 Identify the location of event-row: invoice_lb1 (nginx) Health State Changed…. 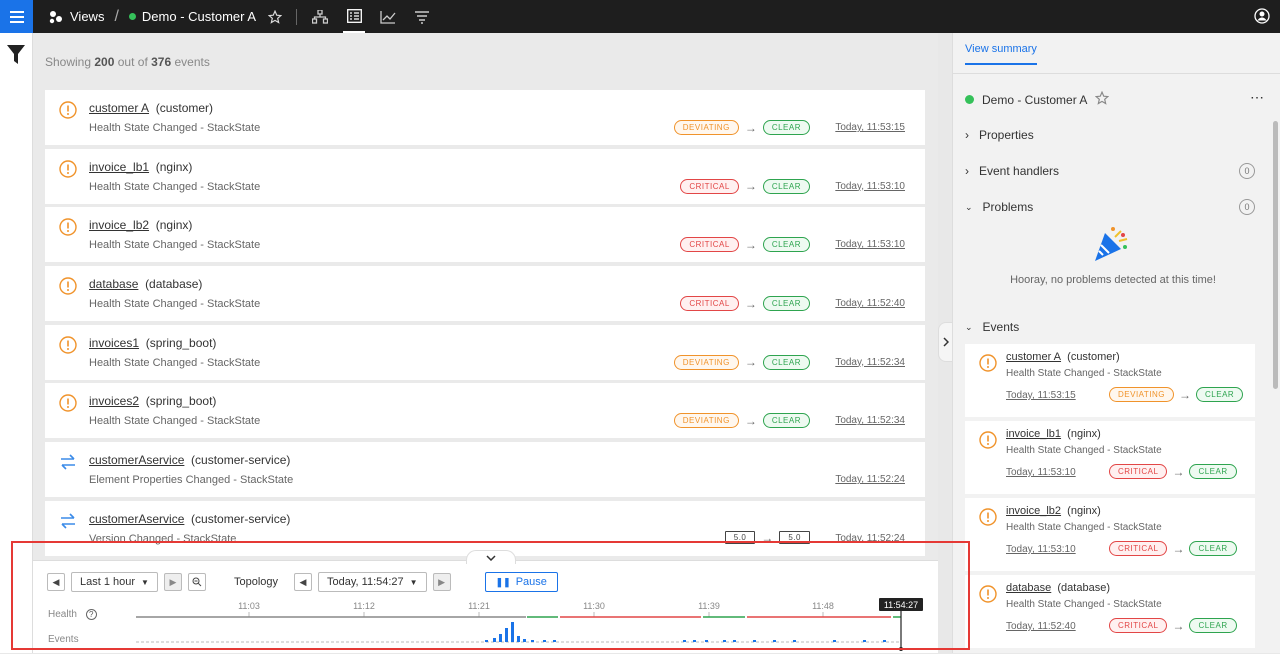
(485, 176).